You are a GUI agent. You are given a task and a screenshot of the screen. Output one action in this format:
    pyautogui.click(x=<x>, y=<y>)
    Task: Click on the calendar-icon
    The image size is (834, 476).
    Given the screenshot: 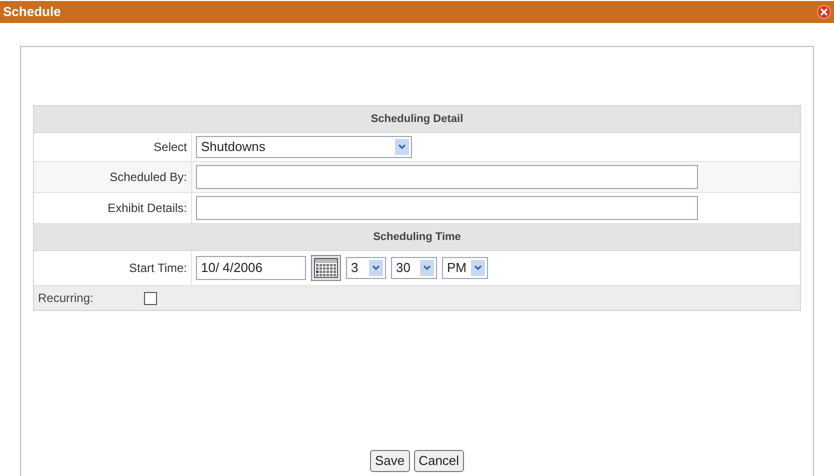 What is the action you would take?
    pyautogui.click(x=326, y=268)
    